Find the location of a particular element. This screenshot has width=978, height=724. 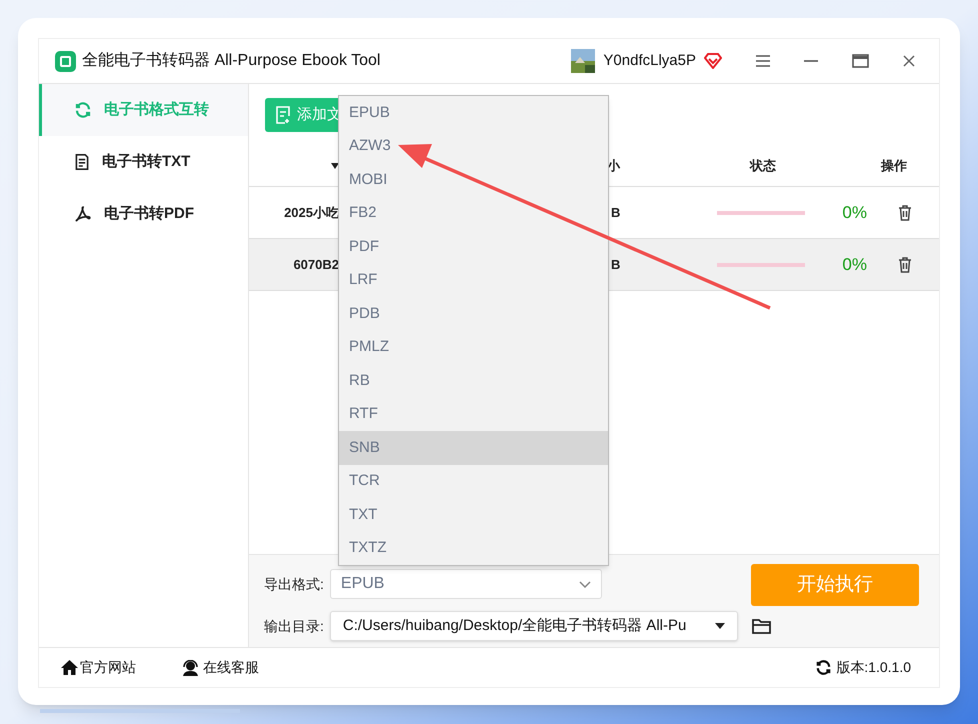

add-file-icon is located at coordinates (283, 115).